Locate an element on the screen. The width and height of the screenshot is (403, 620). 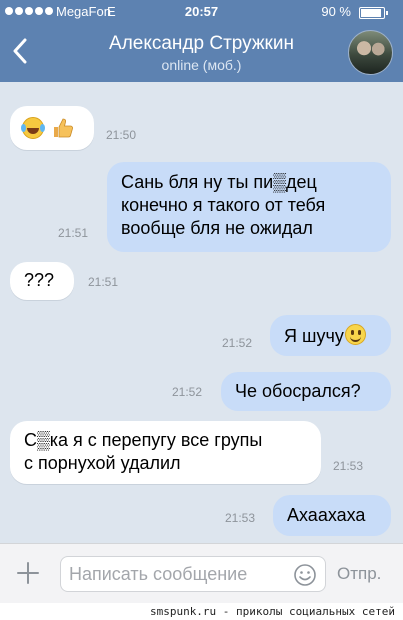
message-text-line: конечно я такого от тебя is located at coordinates (223, 205).